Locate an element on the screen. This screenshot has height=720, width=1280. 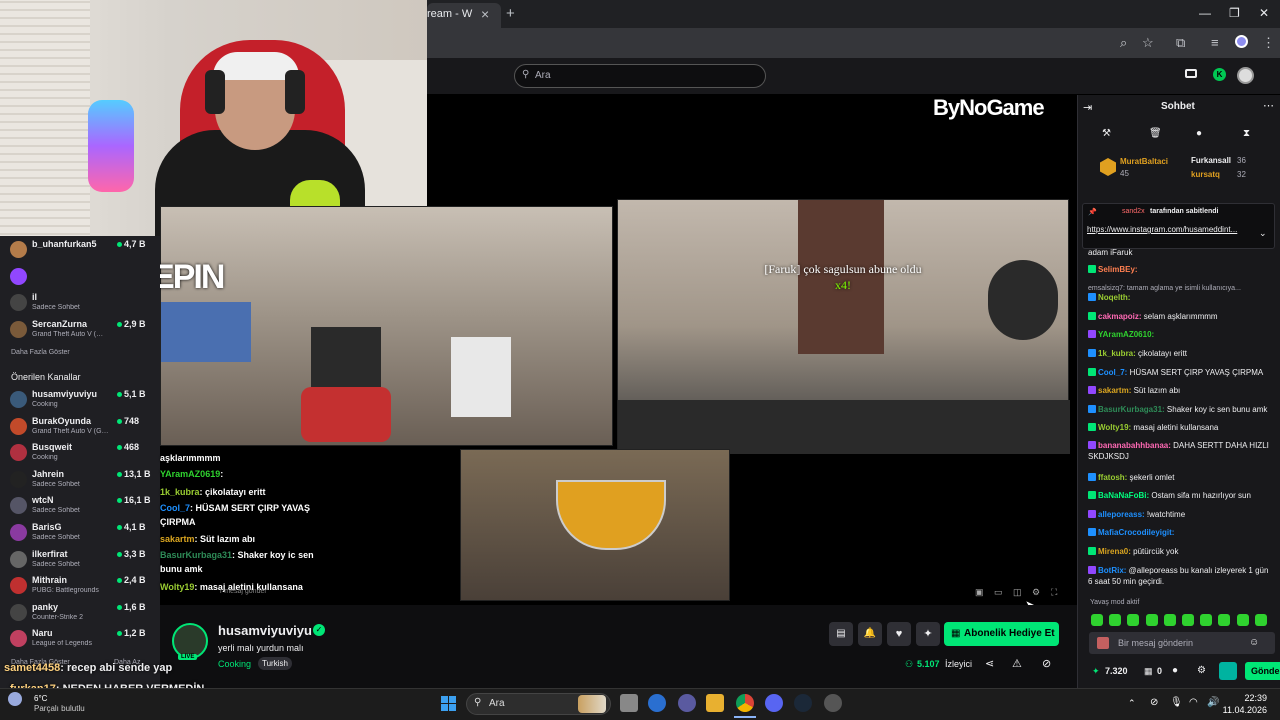
sparkle-icon: ✦ is located at coordinates (928, 634).